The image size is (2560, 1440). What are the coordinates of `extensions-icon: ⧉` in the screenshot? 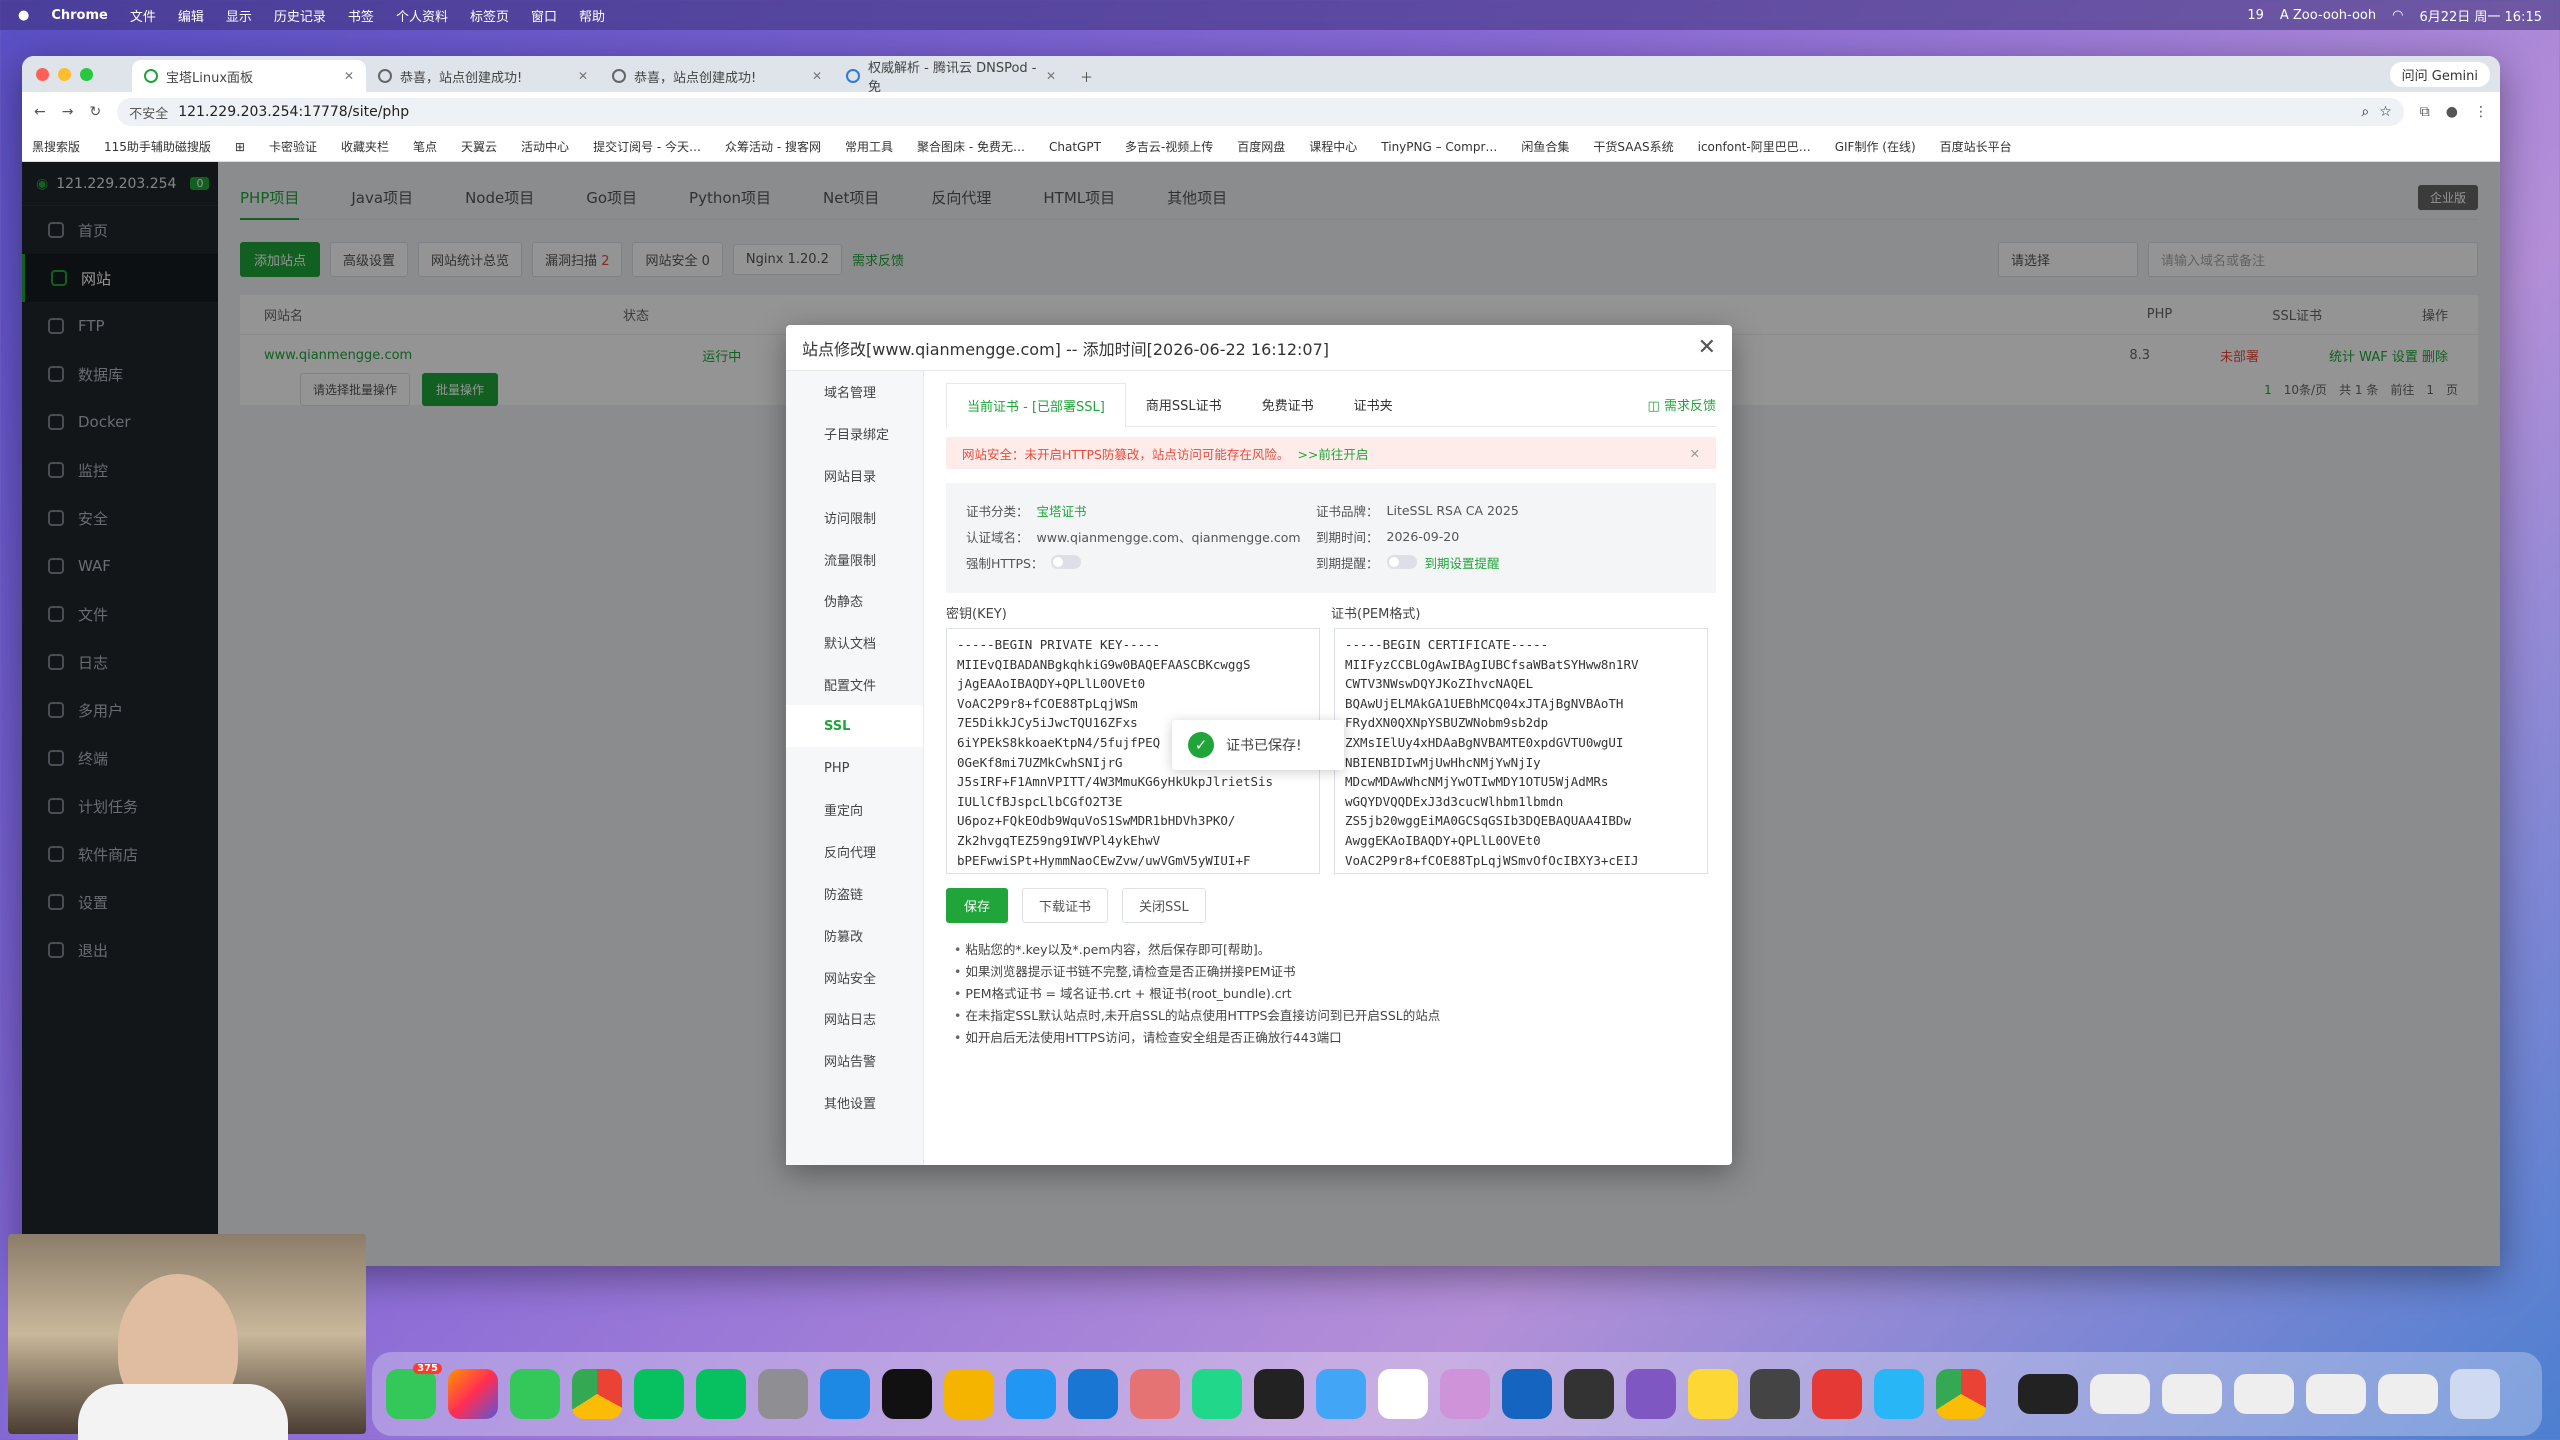 It's located at (2425, 112).